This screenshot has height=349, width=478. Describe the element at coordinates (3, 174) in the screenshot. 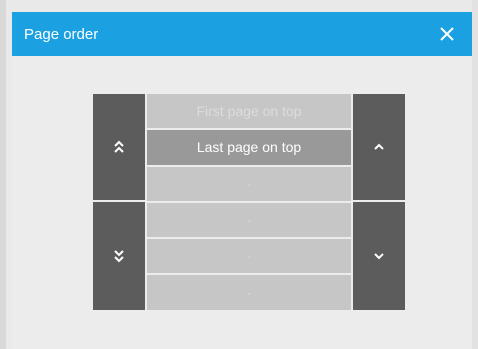

I see `left-border` at that location.